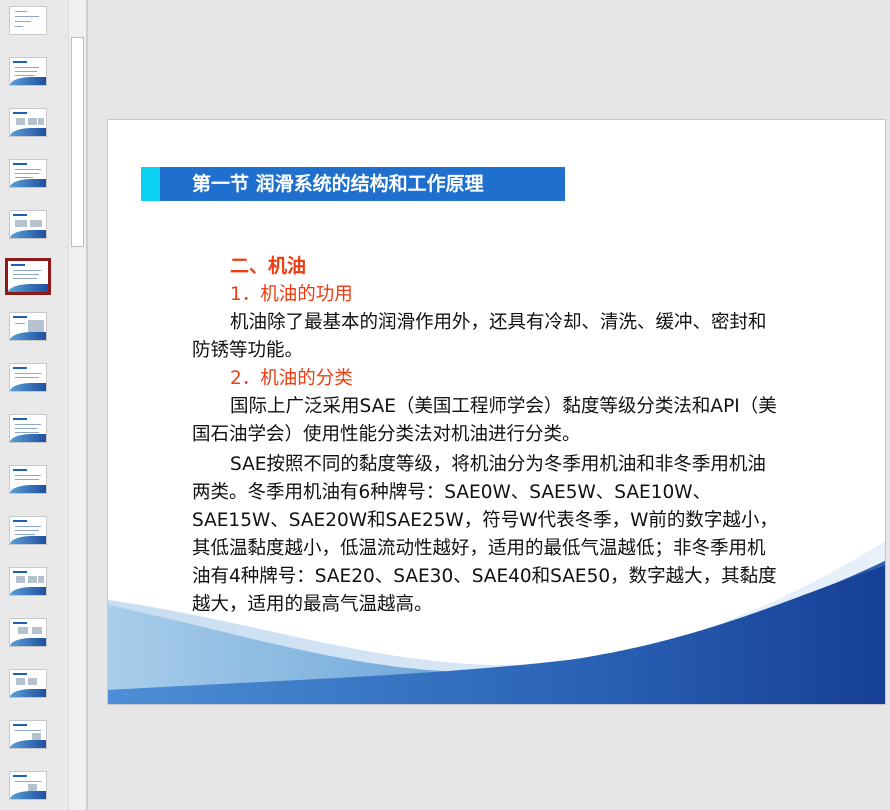  Describe the element at coordinates (338, 184) in the screenshot. I see `slide-title: 第一节 润滑系统的结构和工作原理` at that location.